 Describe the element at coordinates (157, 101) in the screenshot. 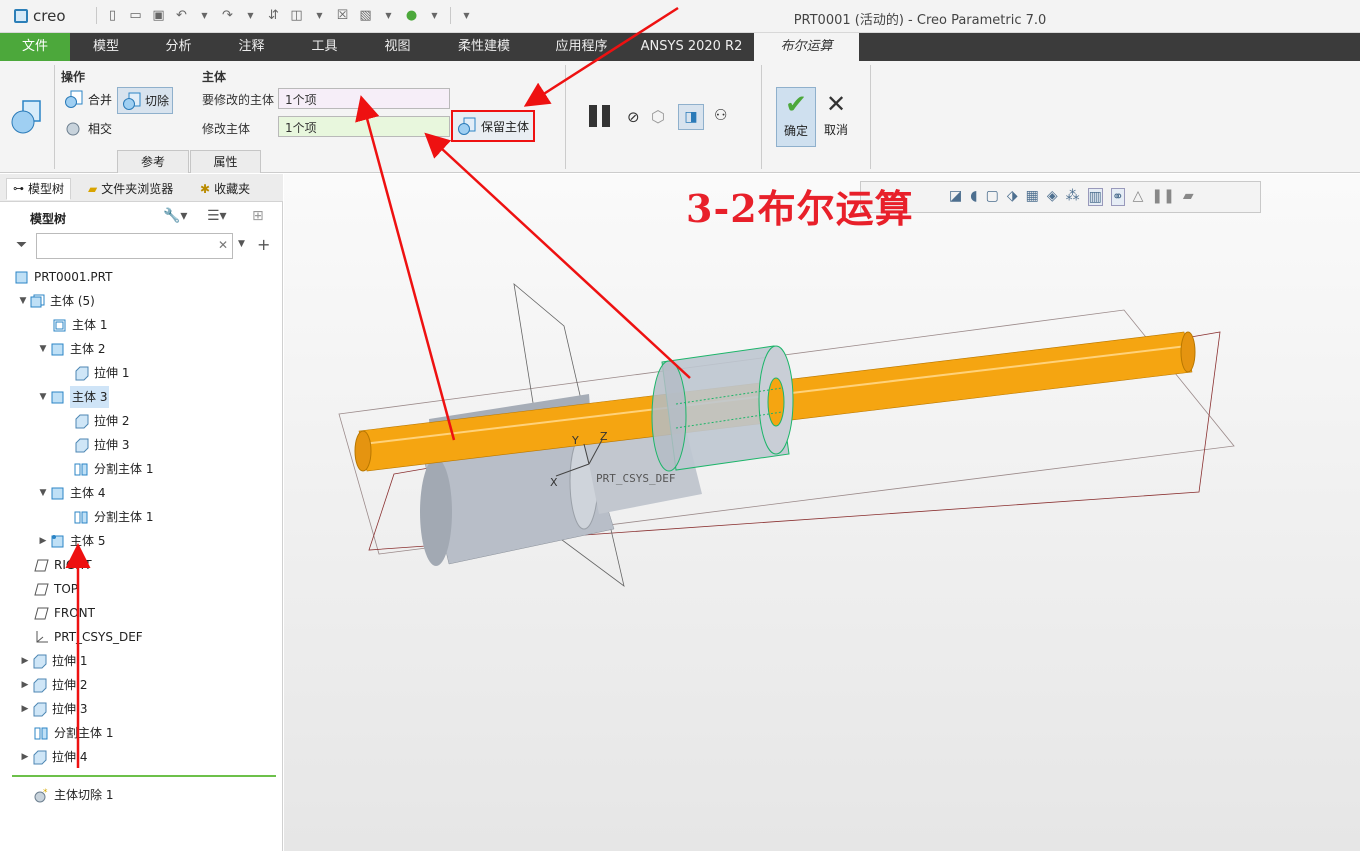

I see `cut-label: 切除` at that location.